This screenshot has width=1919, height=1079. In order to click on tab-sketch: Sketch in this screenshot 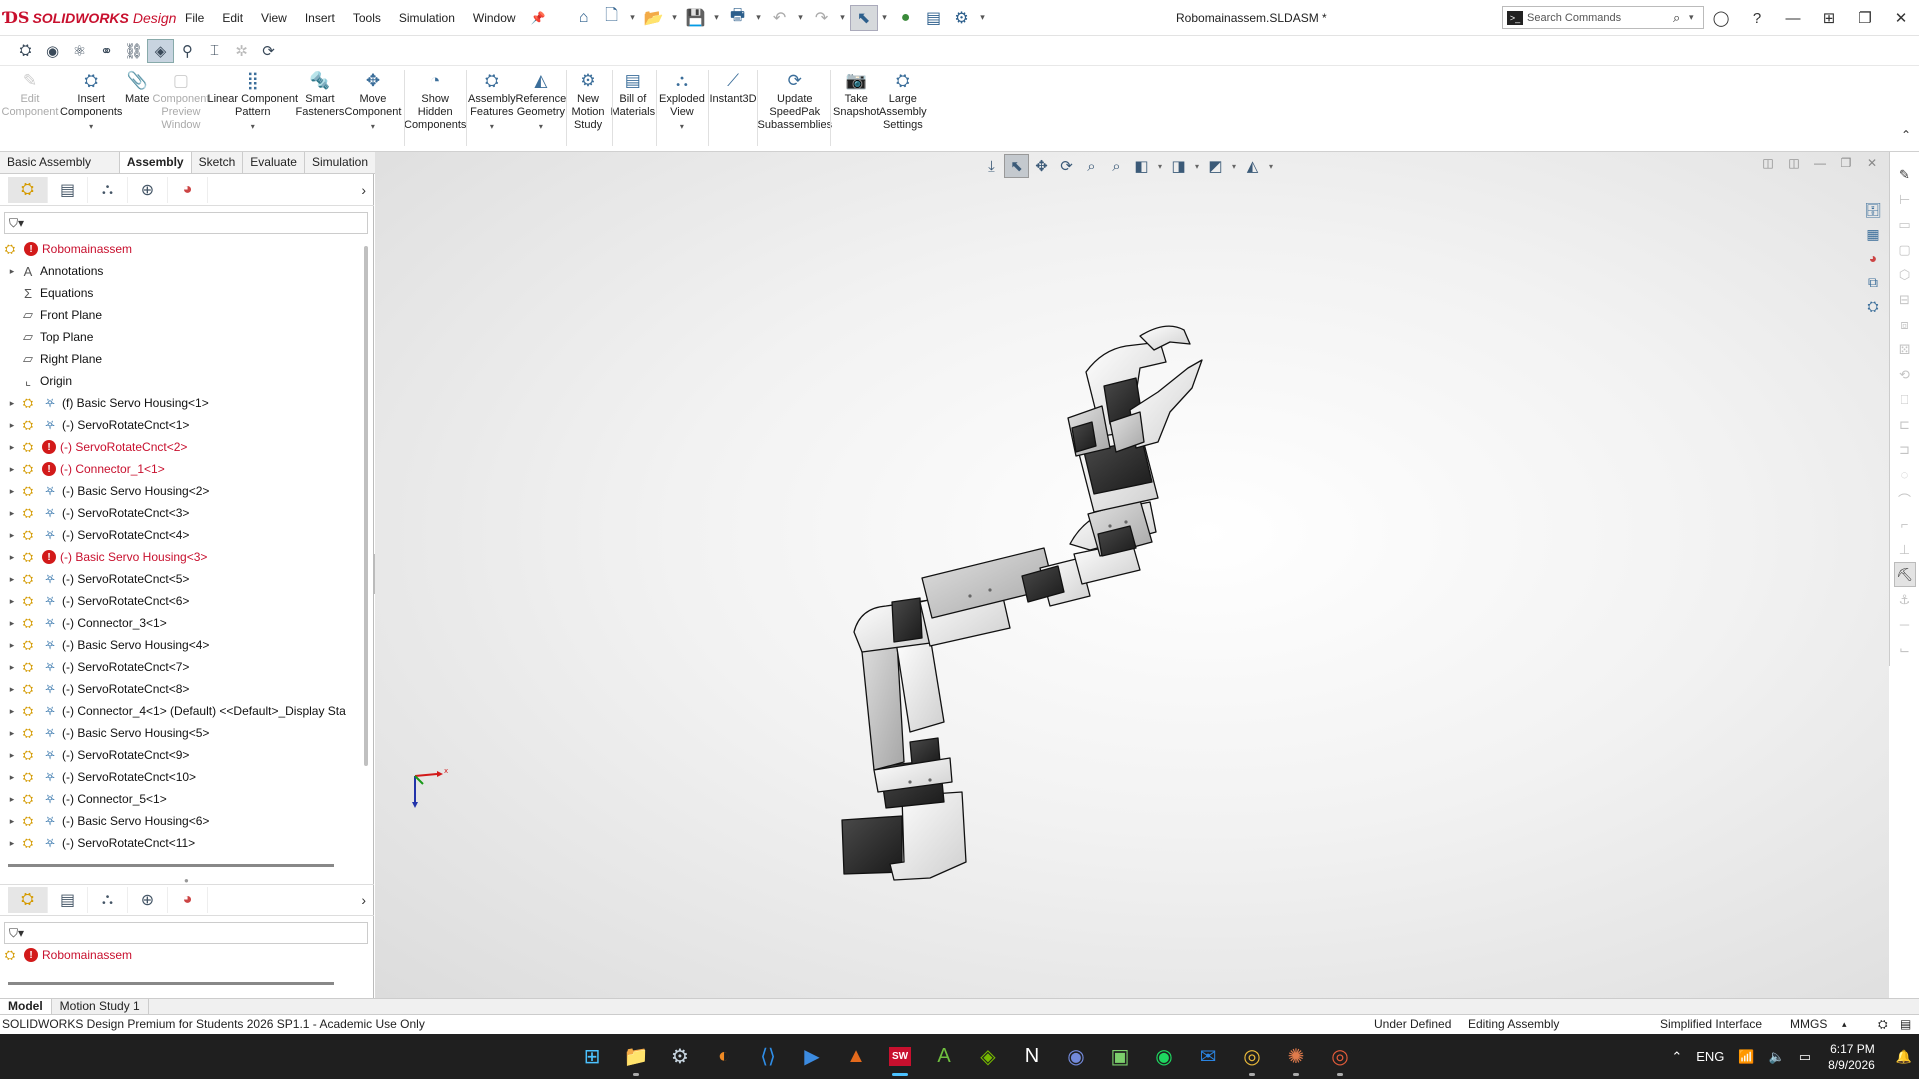, I will do `click(218, 162)`.